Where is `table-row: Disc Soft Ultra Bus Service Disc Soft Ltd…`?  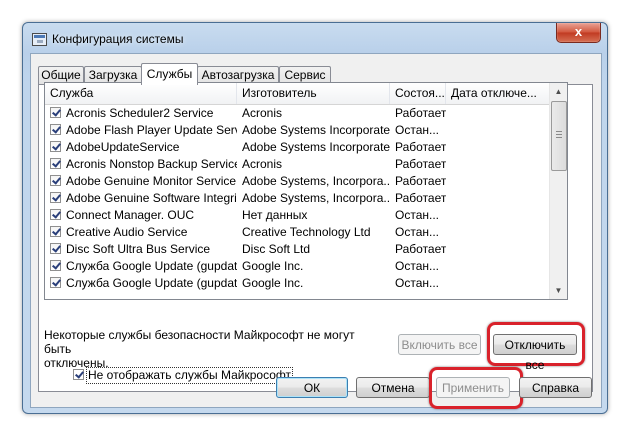
table-row: Disc Soft Ultra Bus Service Disc Soft Ltd… is located at coordinates (297, 249).